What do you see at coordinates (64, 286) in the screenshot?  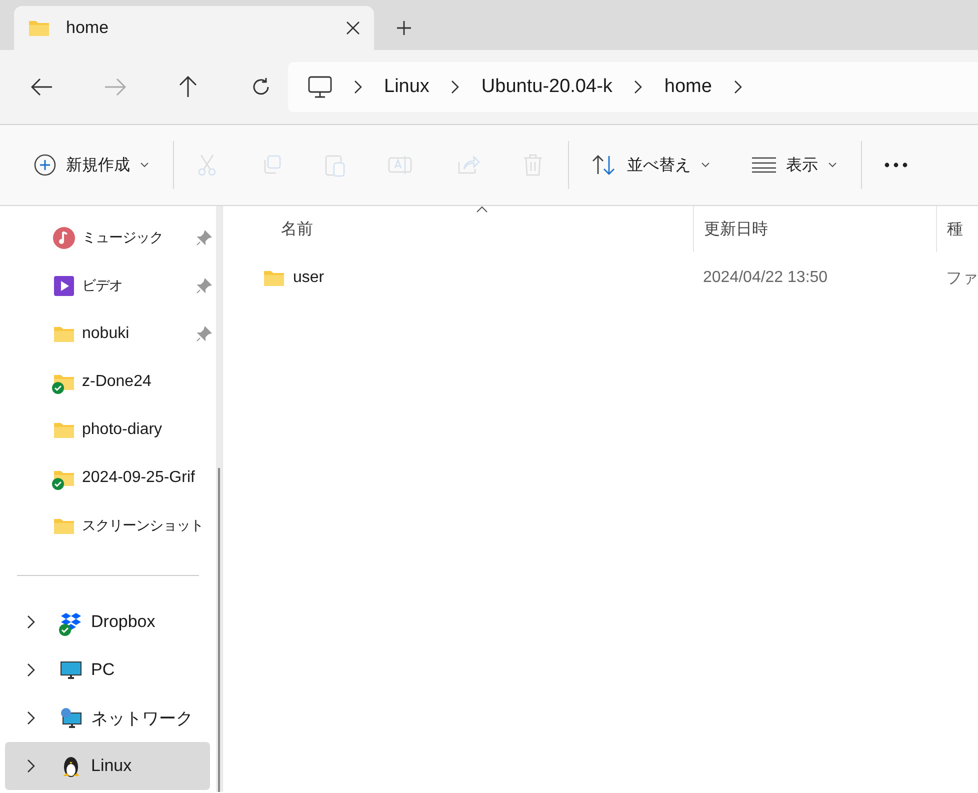 I see `video-film-icon` at bounding box center [64, 286].